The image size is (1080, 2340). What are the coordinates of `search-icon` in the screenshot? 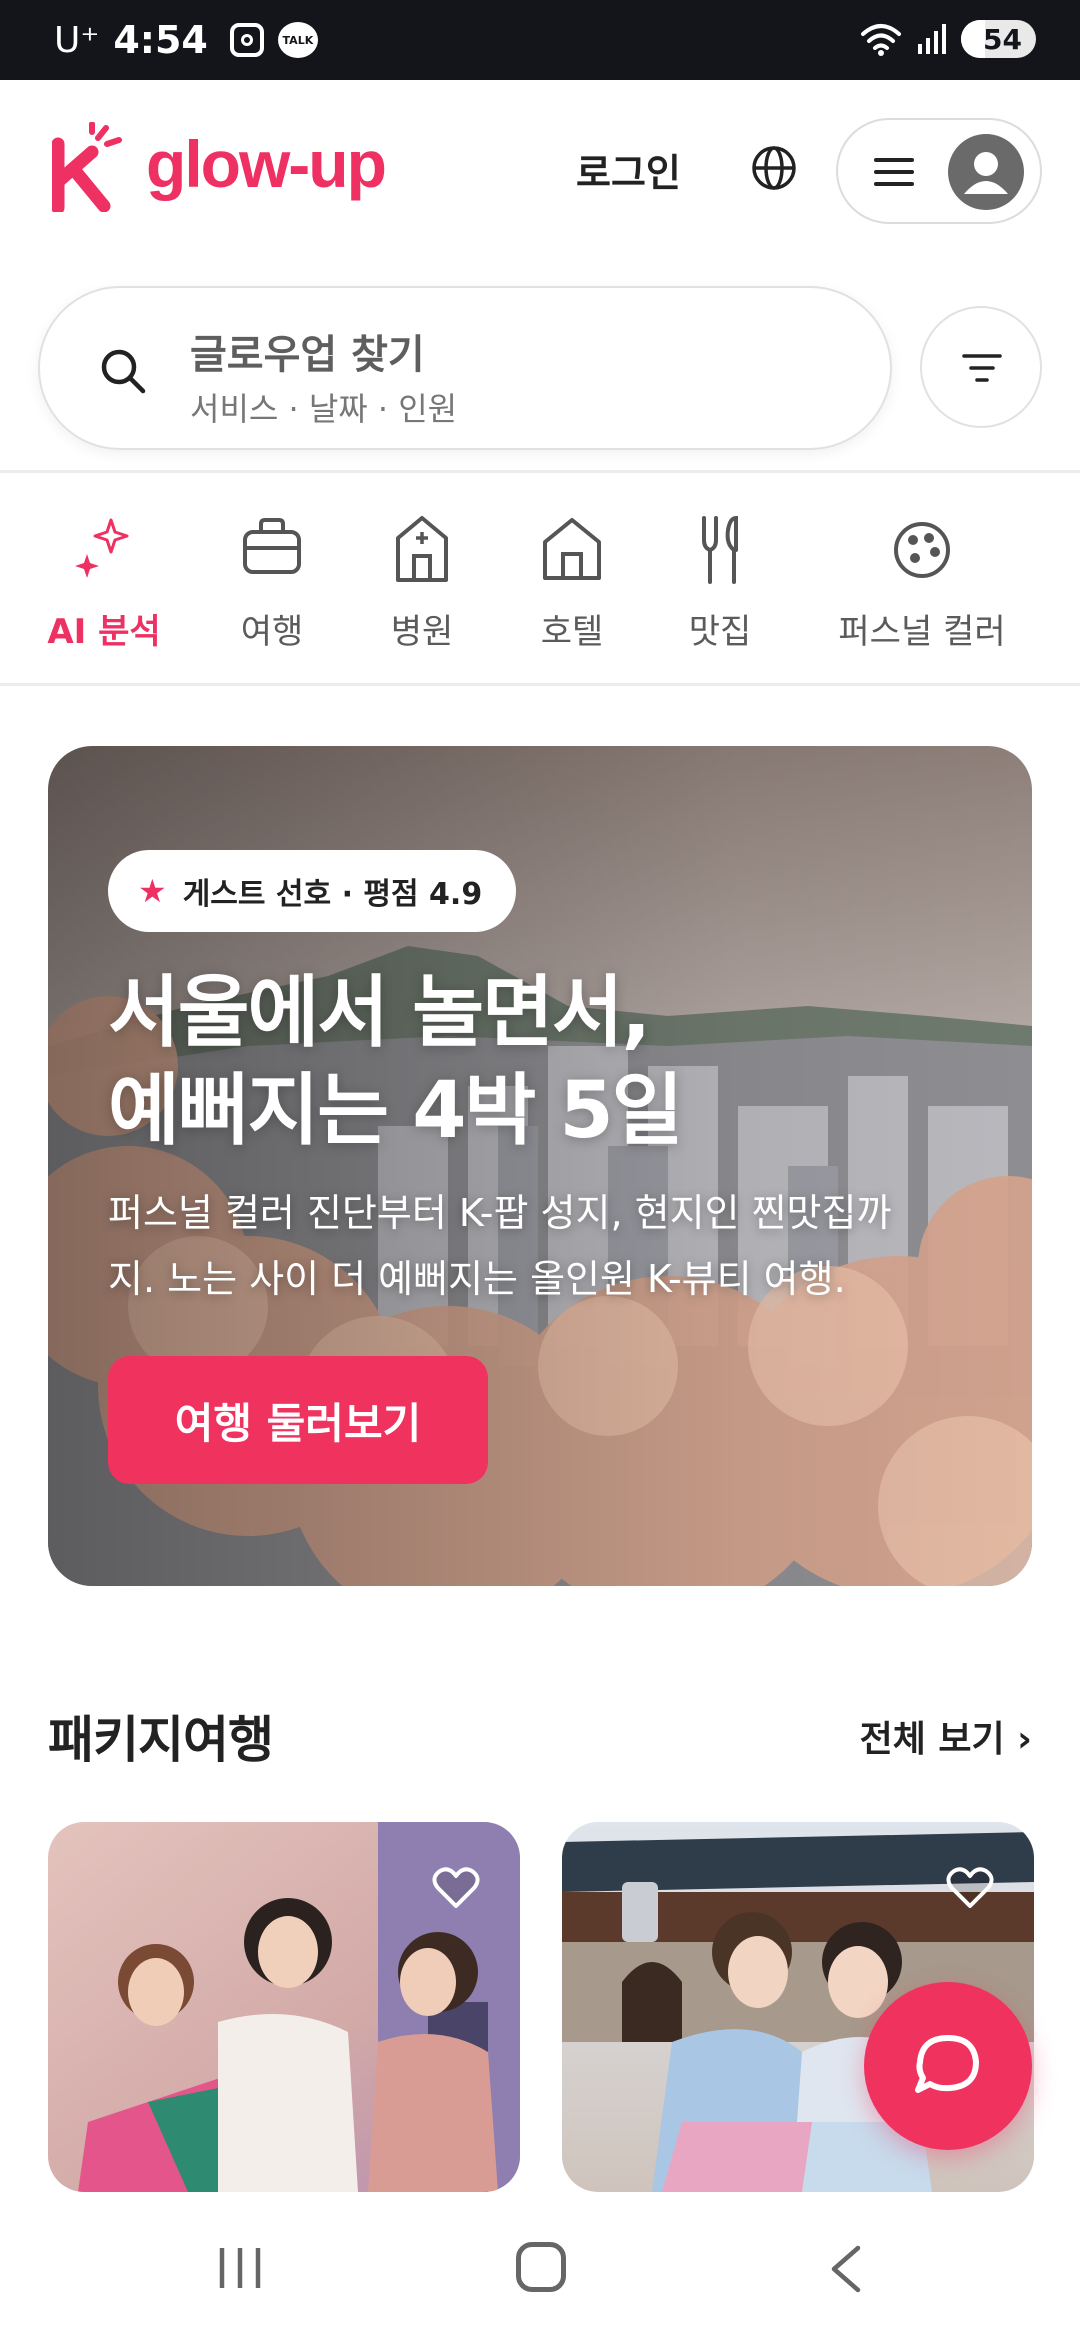 It's located at (123, 371).